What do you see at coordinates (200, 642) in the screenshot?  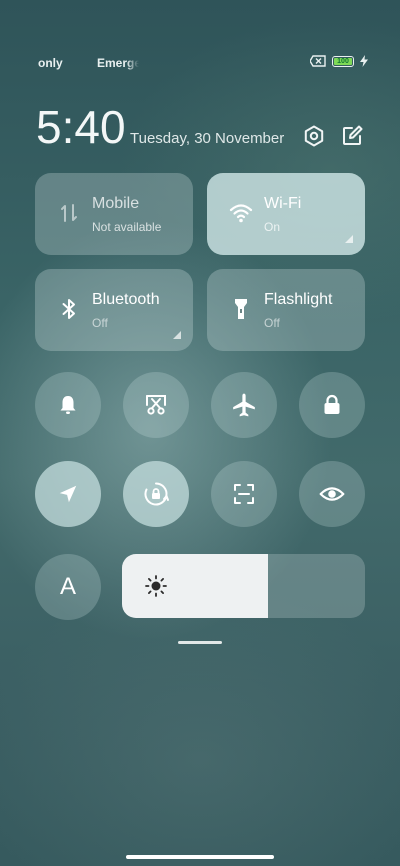 I see `panel-drag-handle` at bounding box center [200, 642].